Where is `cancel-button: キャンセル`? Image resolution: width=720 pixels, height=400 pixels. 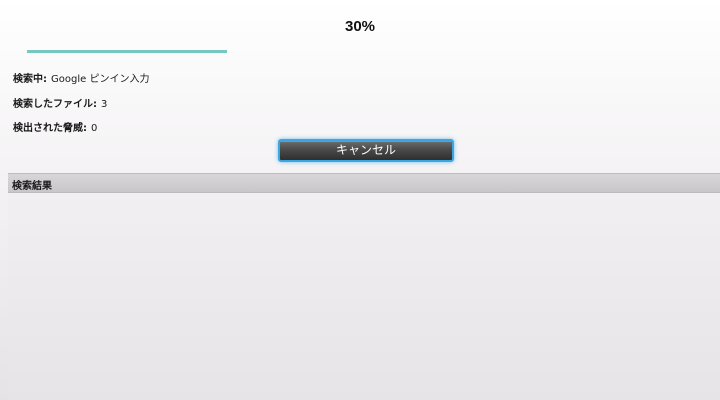 cancel-button: キャンセル is located at coordinates (366, 150).